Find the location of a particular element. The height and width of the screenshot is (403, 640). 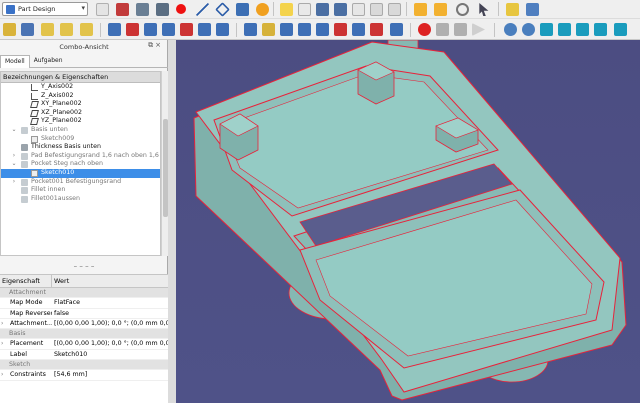

tree-item: Sketch010 is located at coordinates (80, 173).